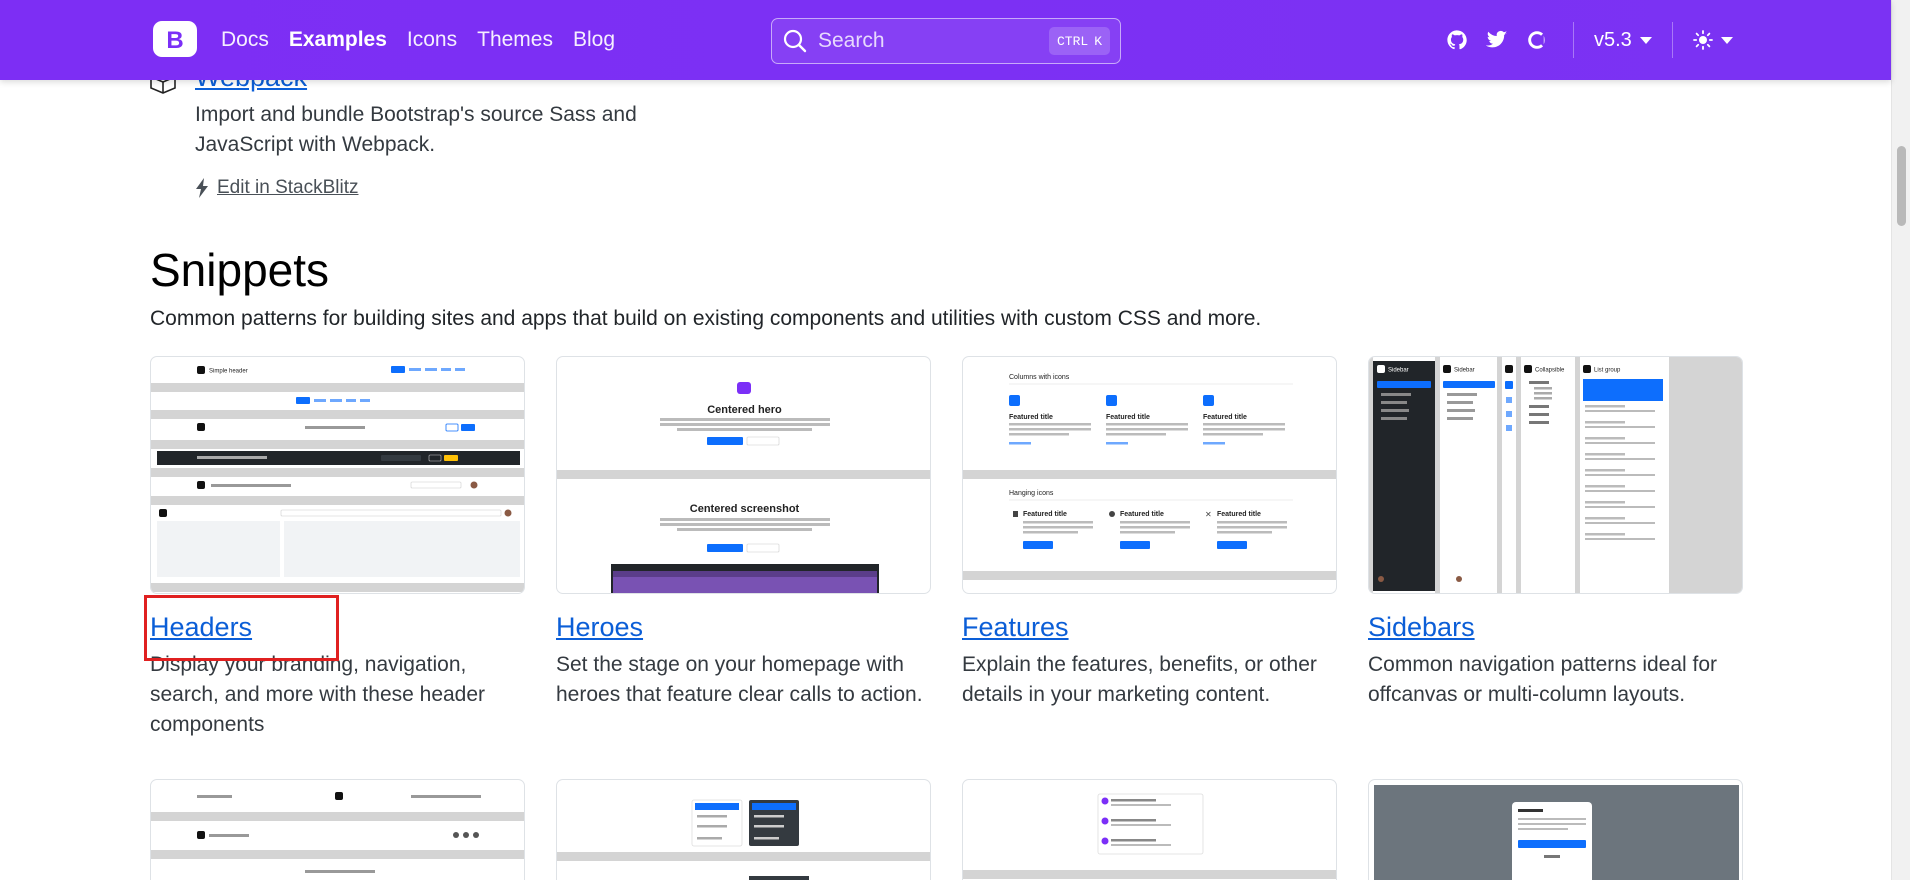 Image resolution: width=1910 pixels, height=880 pixels. What do you see at coordinates (202, 188) in the screenshot?
I see `lightning-icon` at bounding box center [202, 188].